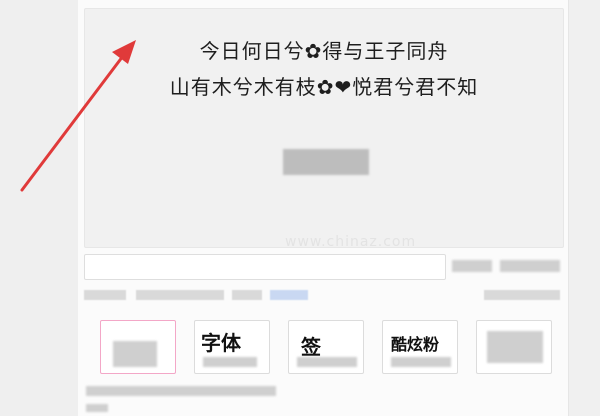 The height and width of the screenshot is (416, 600). I want to click on font-thumbnails: 字体 签 酷炫粉, so click(335, 348).